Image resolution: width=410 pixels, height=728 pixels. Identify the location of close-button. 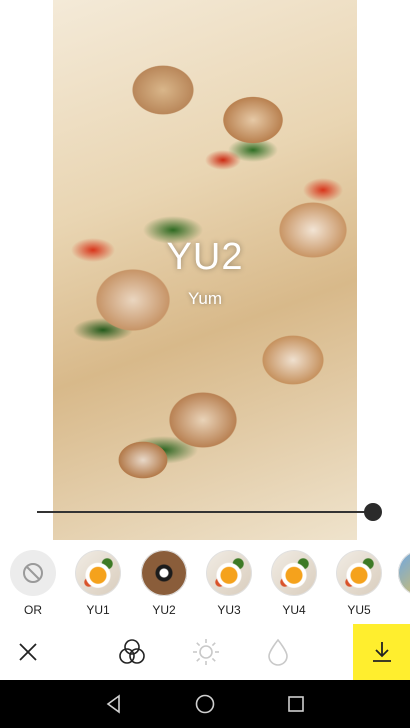
(28, 652).